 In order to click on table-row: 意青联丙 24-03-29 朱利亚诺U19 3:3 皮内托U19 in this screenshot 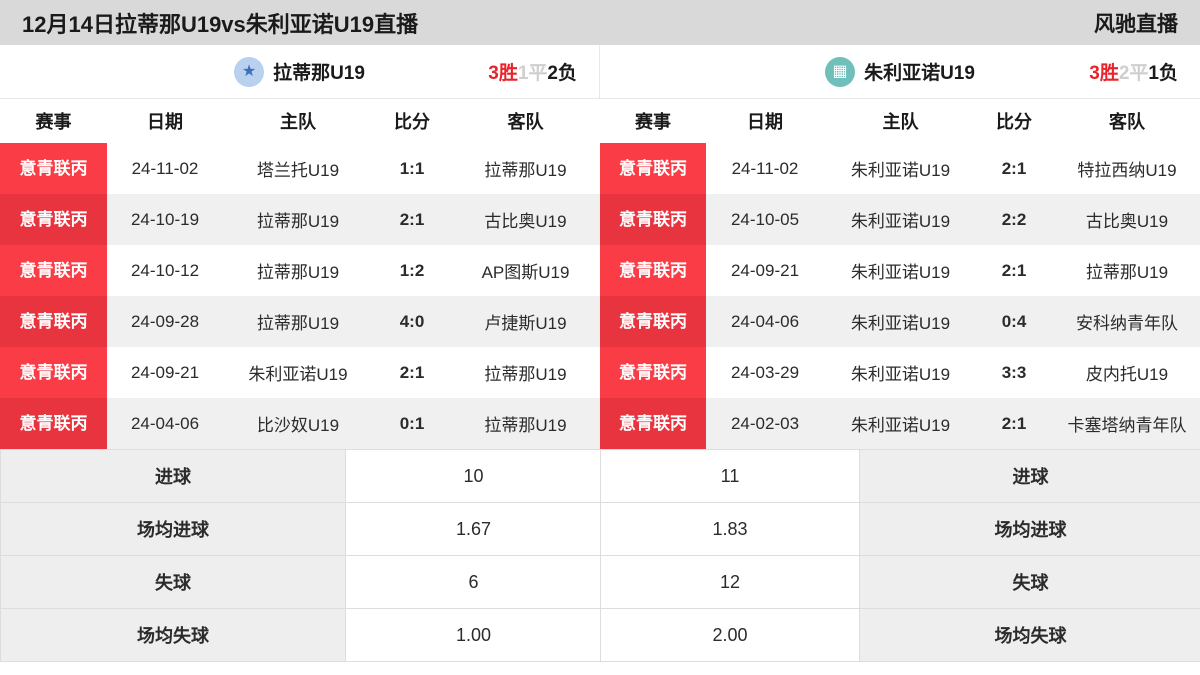, I will do `click(900, 372)`.